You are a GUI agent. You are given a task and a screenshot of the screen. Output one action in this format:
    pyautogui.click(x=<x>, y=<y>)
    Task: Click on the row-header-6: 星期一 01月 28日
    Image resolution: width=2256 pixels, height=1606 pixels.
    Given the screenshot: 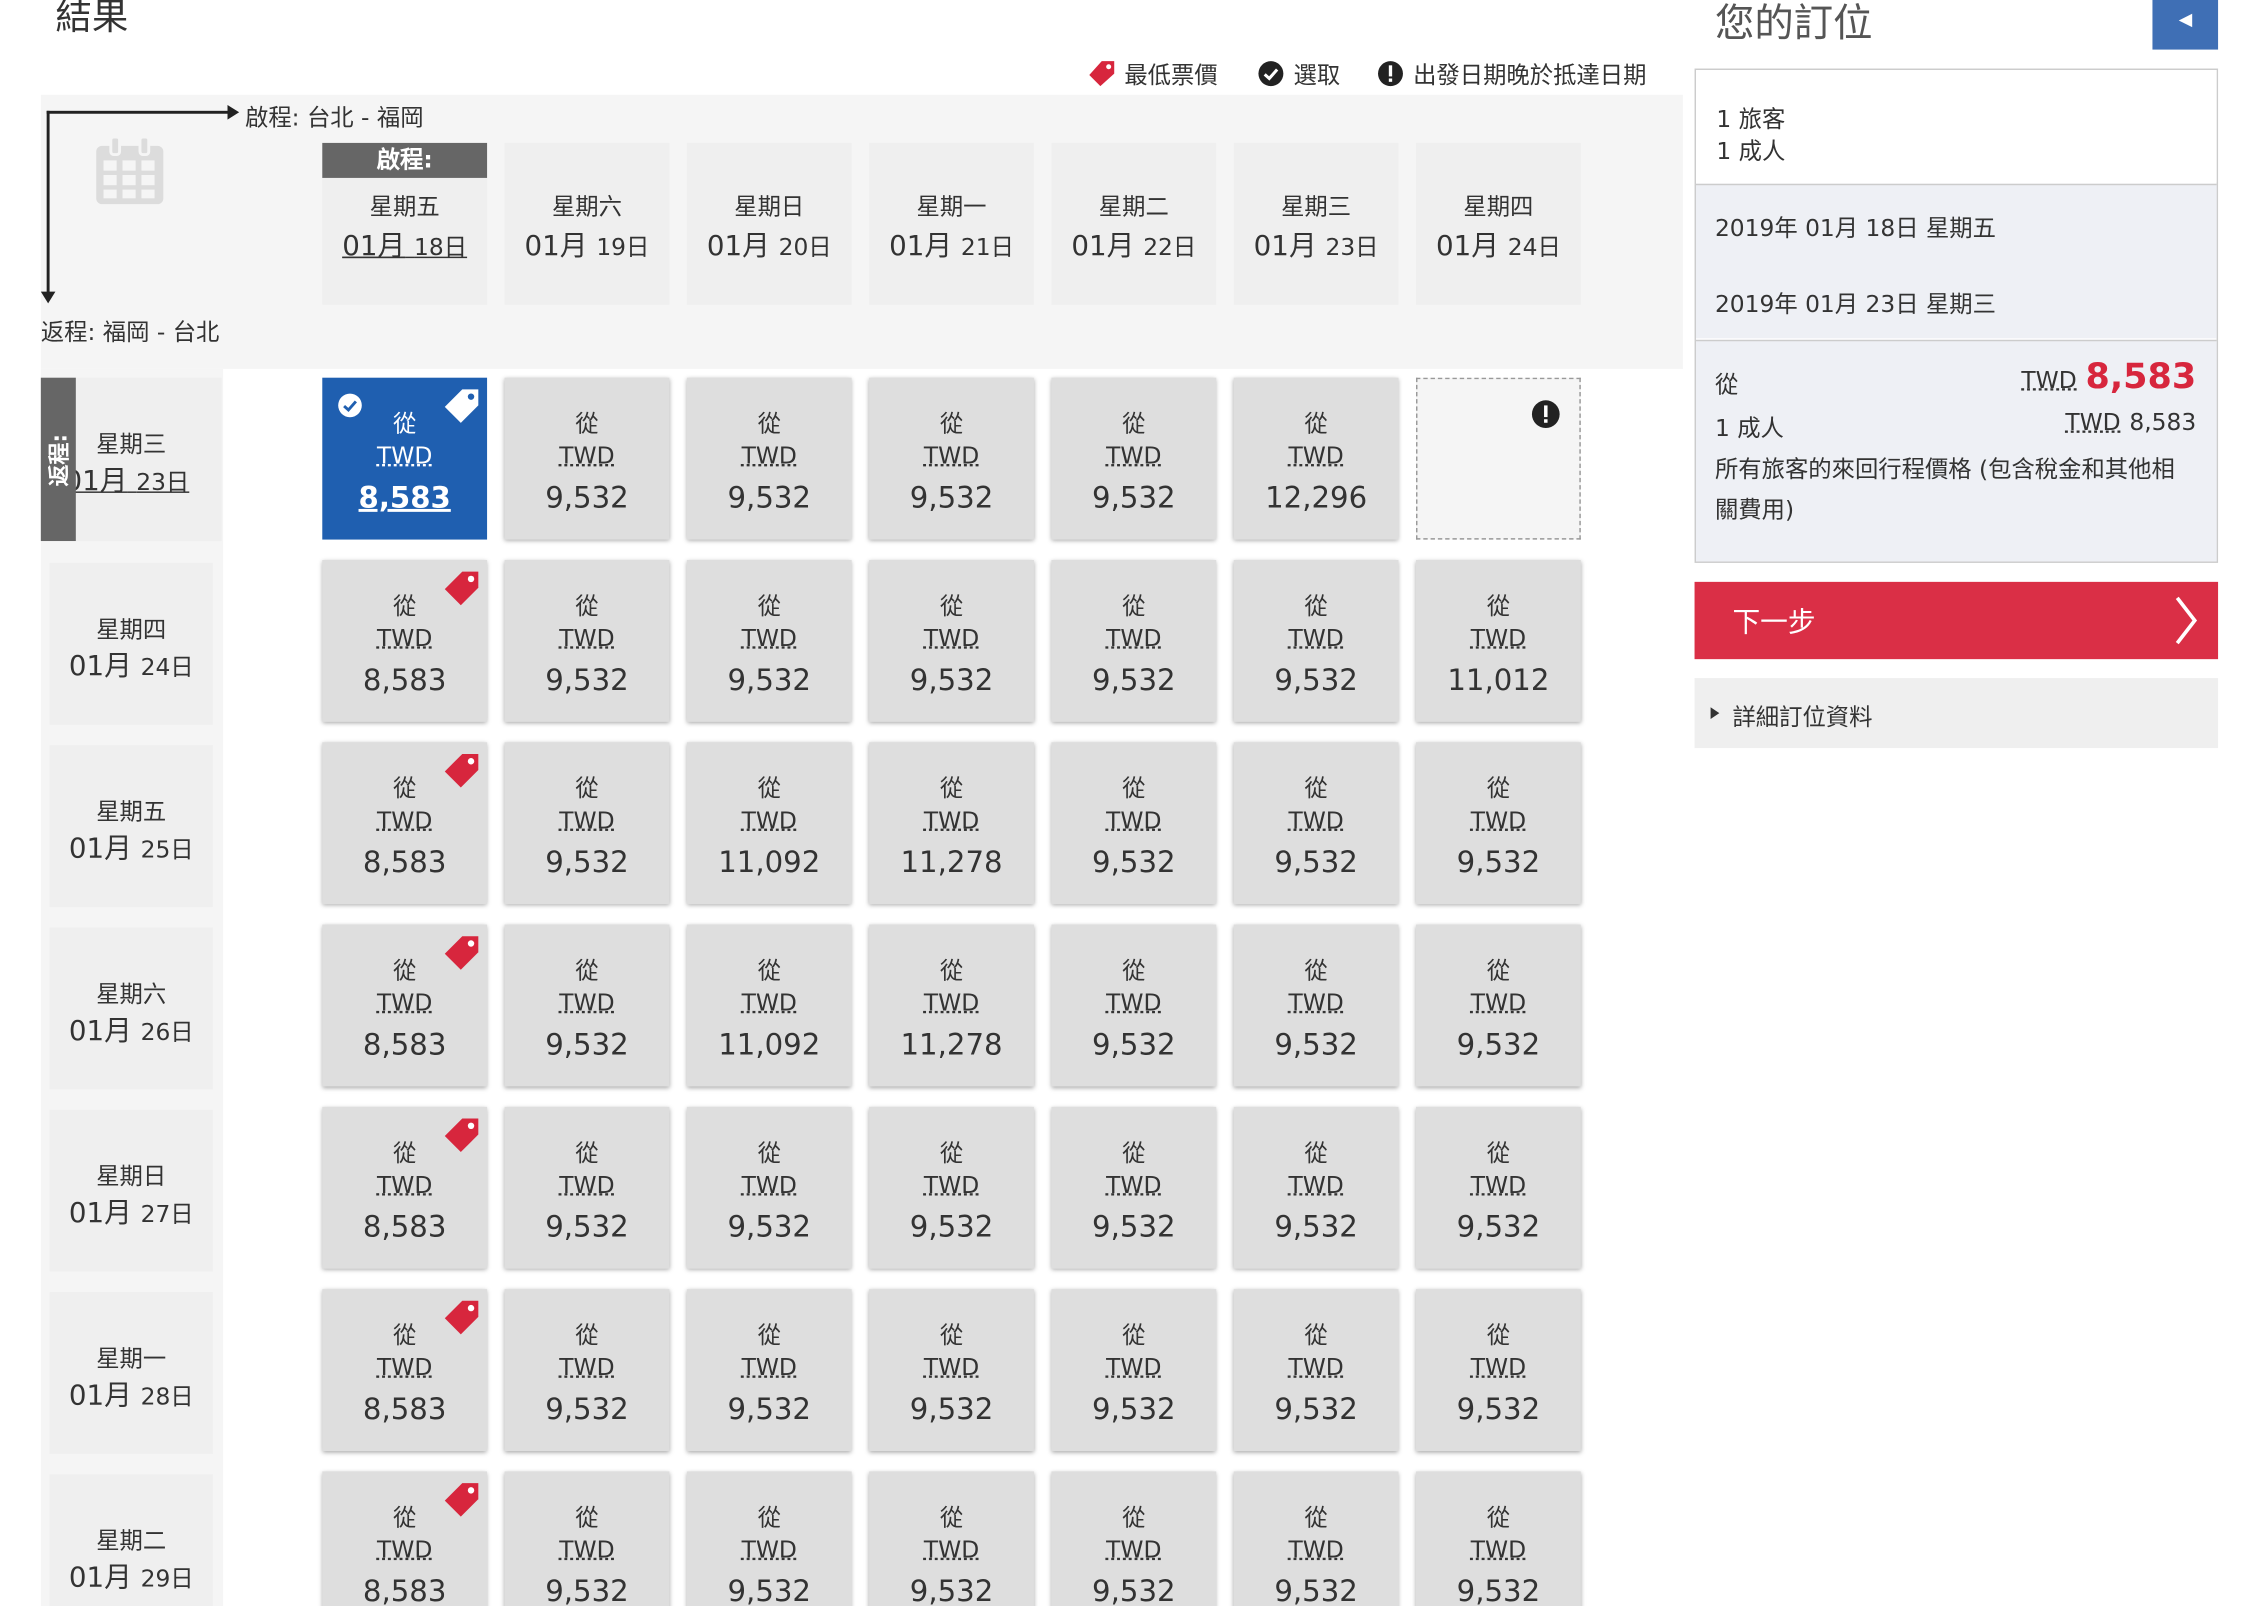 What is the action you would take?
    pyautogui.click(x=131, y=1373)
    